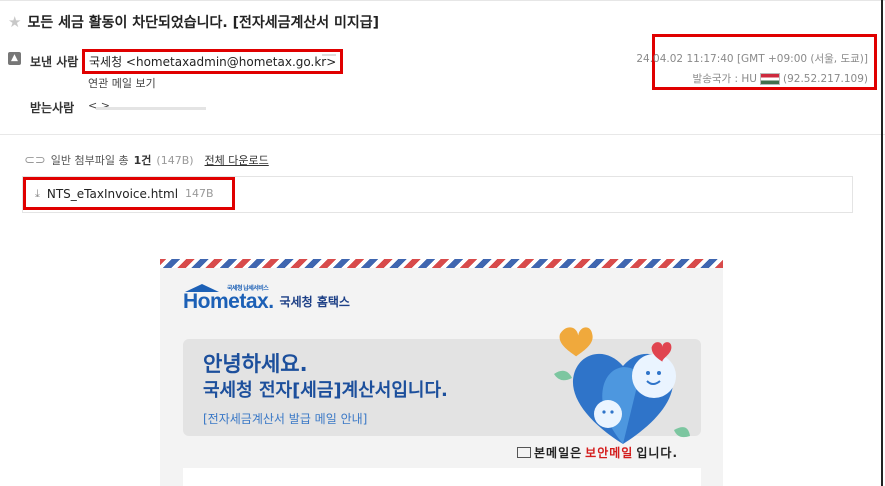 The height and width of the screenshot is (486, 885). What do you see at coordinates (442, 477) in the screenshot?
I see `body-content-box` at bounding box center [442, 477].